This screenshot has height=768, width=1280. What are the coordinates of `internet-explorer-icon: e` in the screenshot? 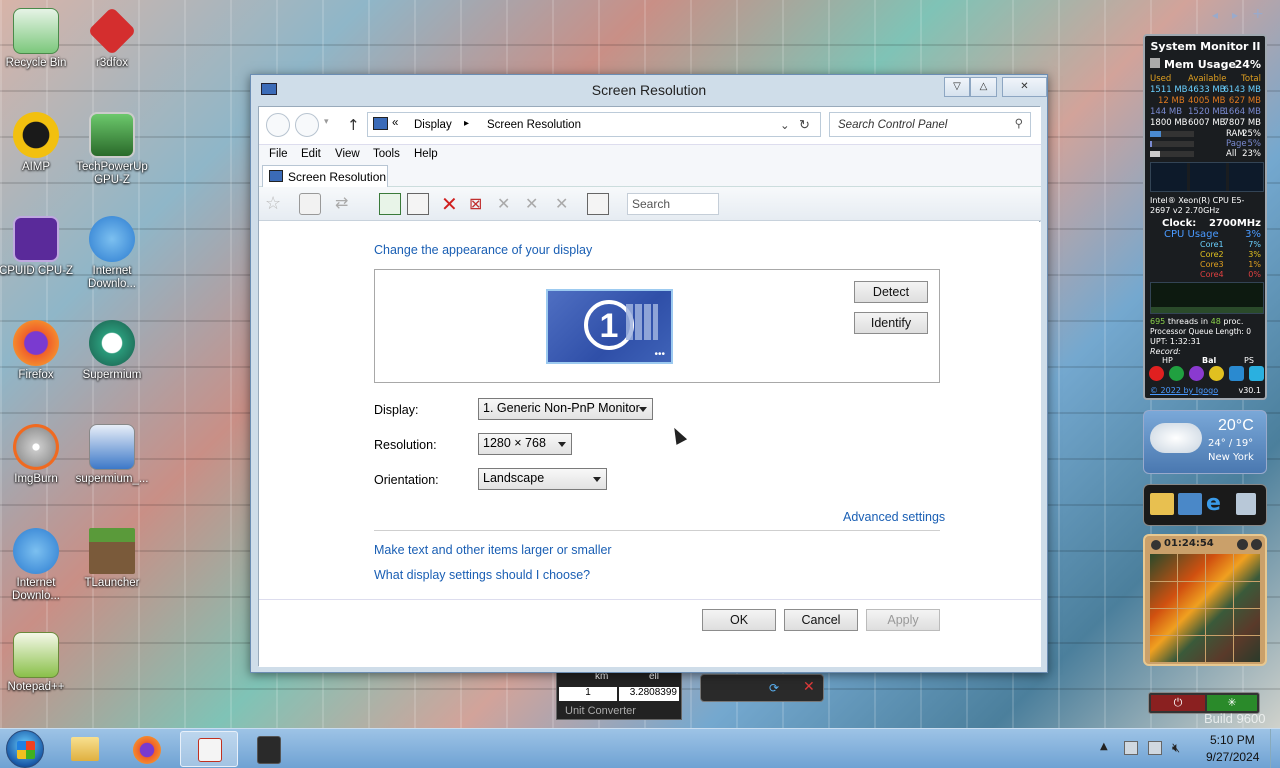 It's located at (1218, 504).